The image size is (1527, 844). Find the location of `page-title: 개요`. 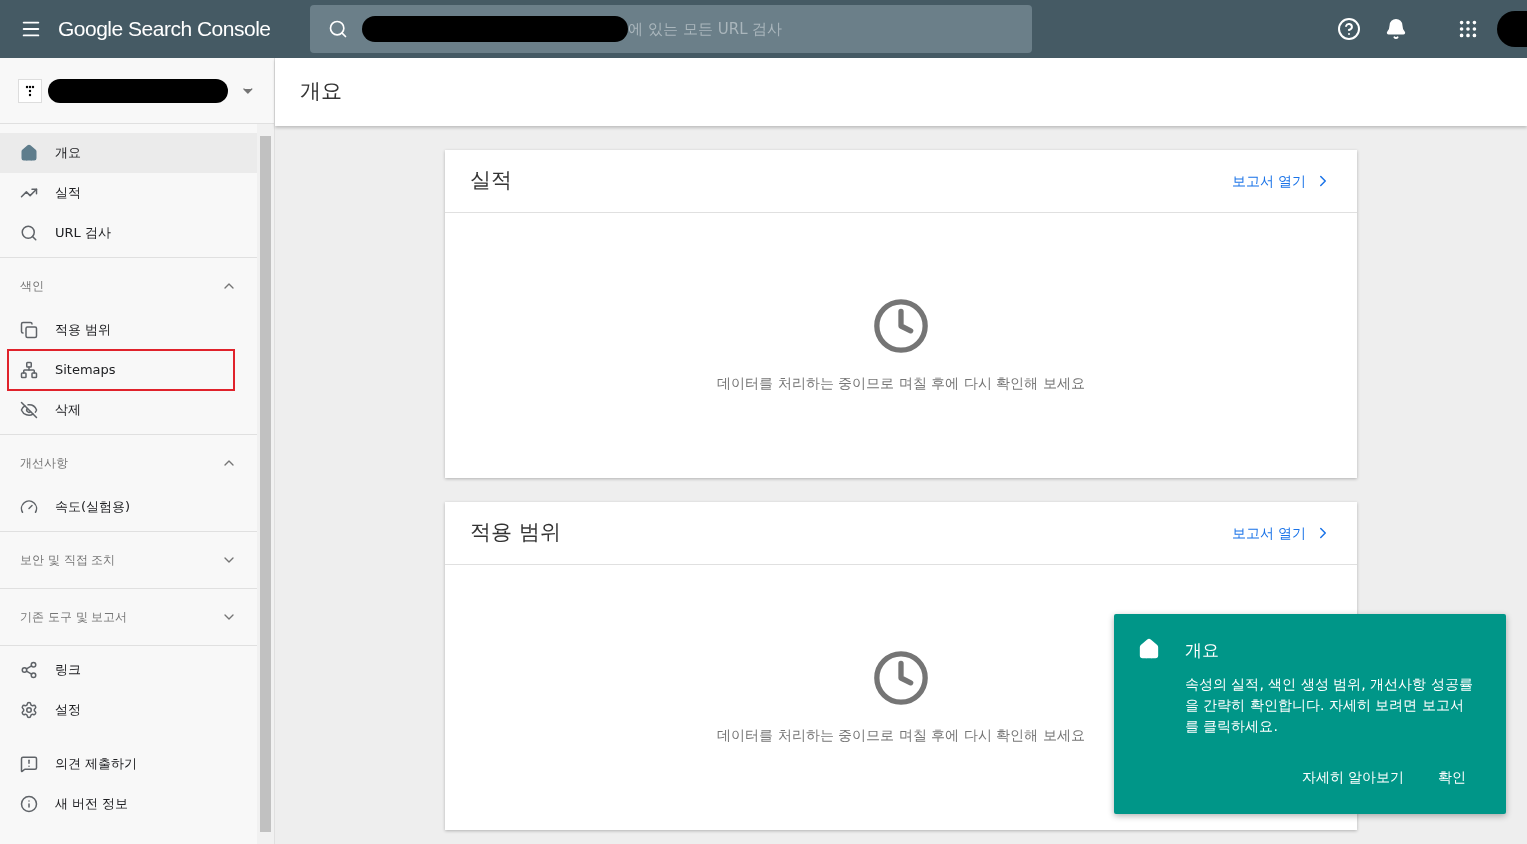

page-title: 개요 is located at coordinates (321, 92).